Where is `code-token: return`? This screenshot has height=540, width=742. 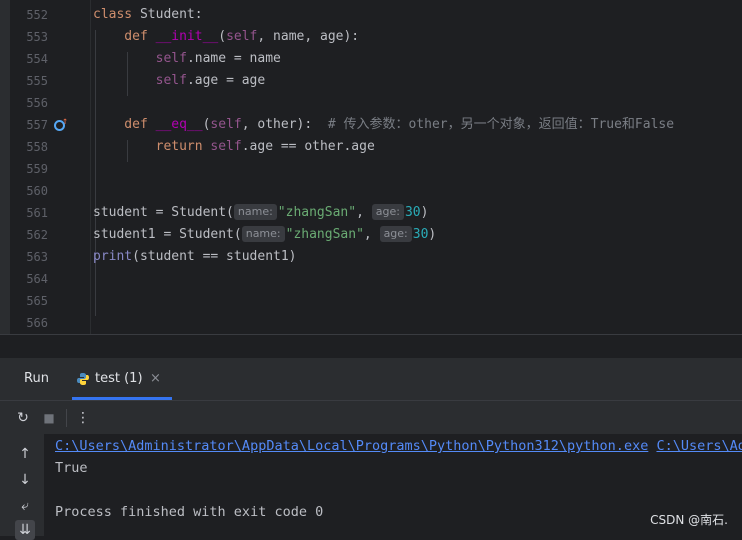
code-token: return is located at coordinates (152, 146).